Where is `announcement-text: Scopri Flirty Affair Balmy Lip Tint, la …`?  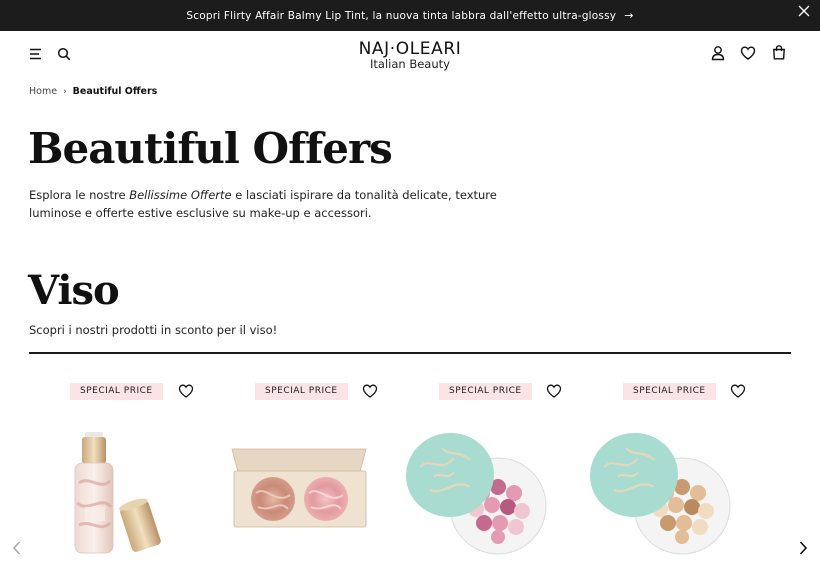 announcement-text: Scopri Flirty Affair Balmy Lip Tint, la … is located at coordinates (401, 16).